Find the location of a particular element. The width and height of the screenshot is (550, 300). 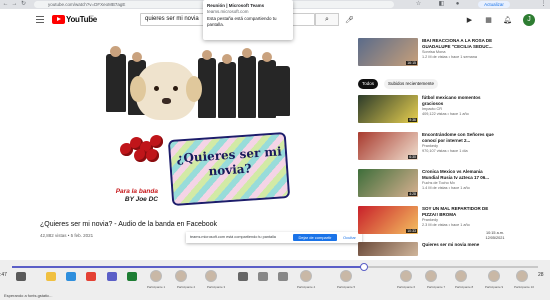

create-video-icon: ▶ is located at coordinates (469, 20).